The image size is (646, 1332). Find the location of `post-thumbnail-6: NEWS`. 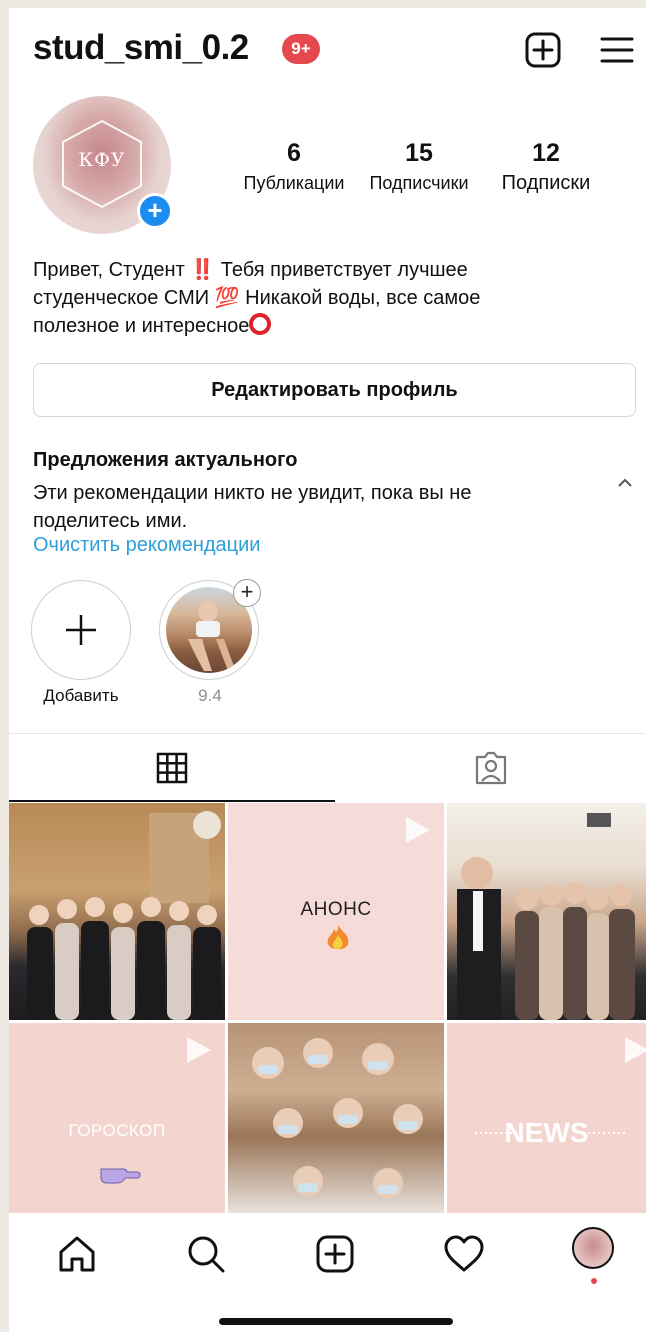

post-thumbnail-6: NEWS is located at coordinates (546, 1118).